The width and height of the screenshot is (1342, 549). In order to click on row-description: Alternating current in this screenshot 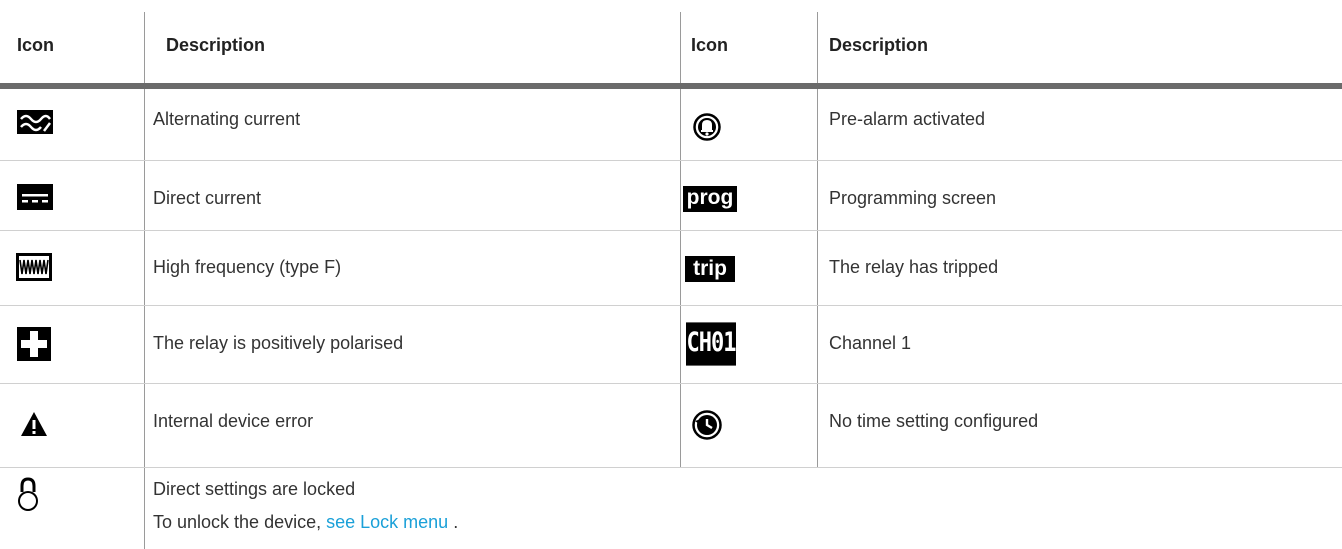, I will do `click(227, 119)`.